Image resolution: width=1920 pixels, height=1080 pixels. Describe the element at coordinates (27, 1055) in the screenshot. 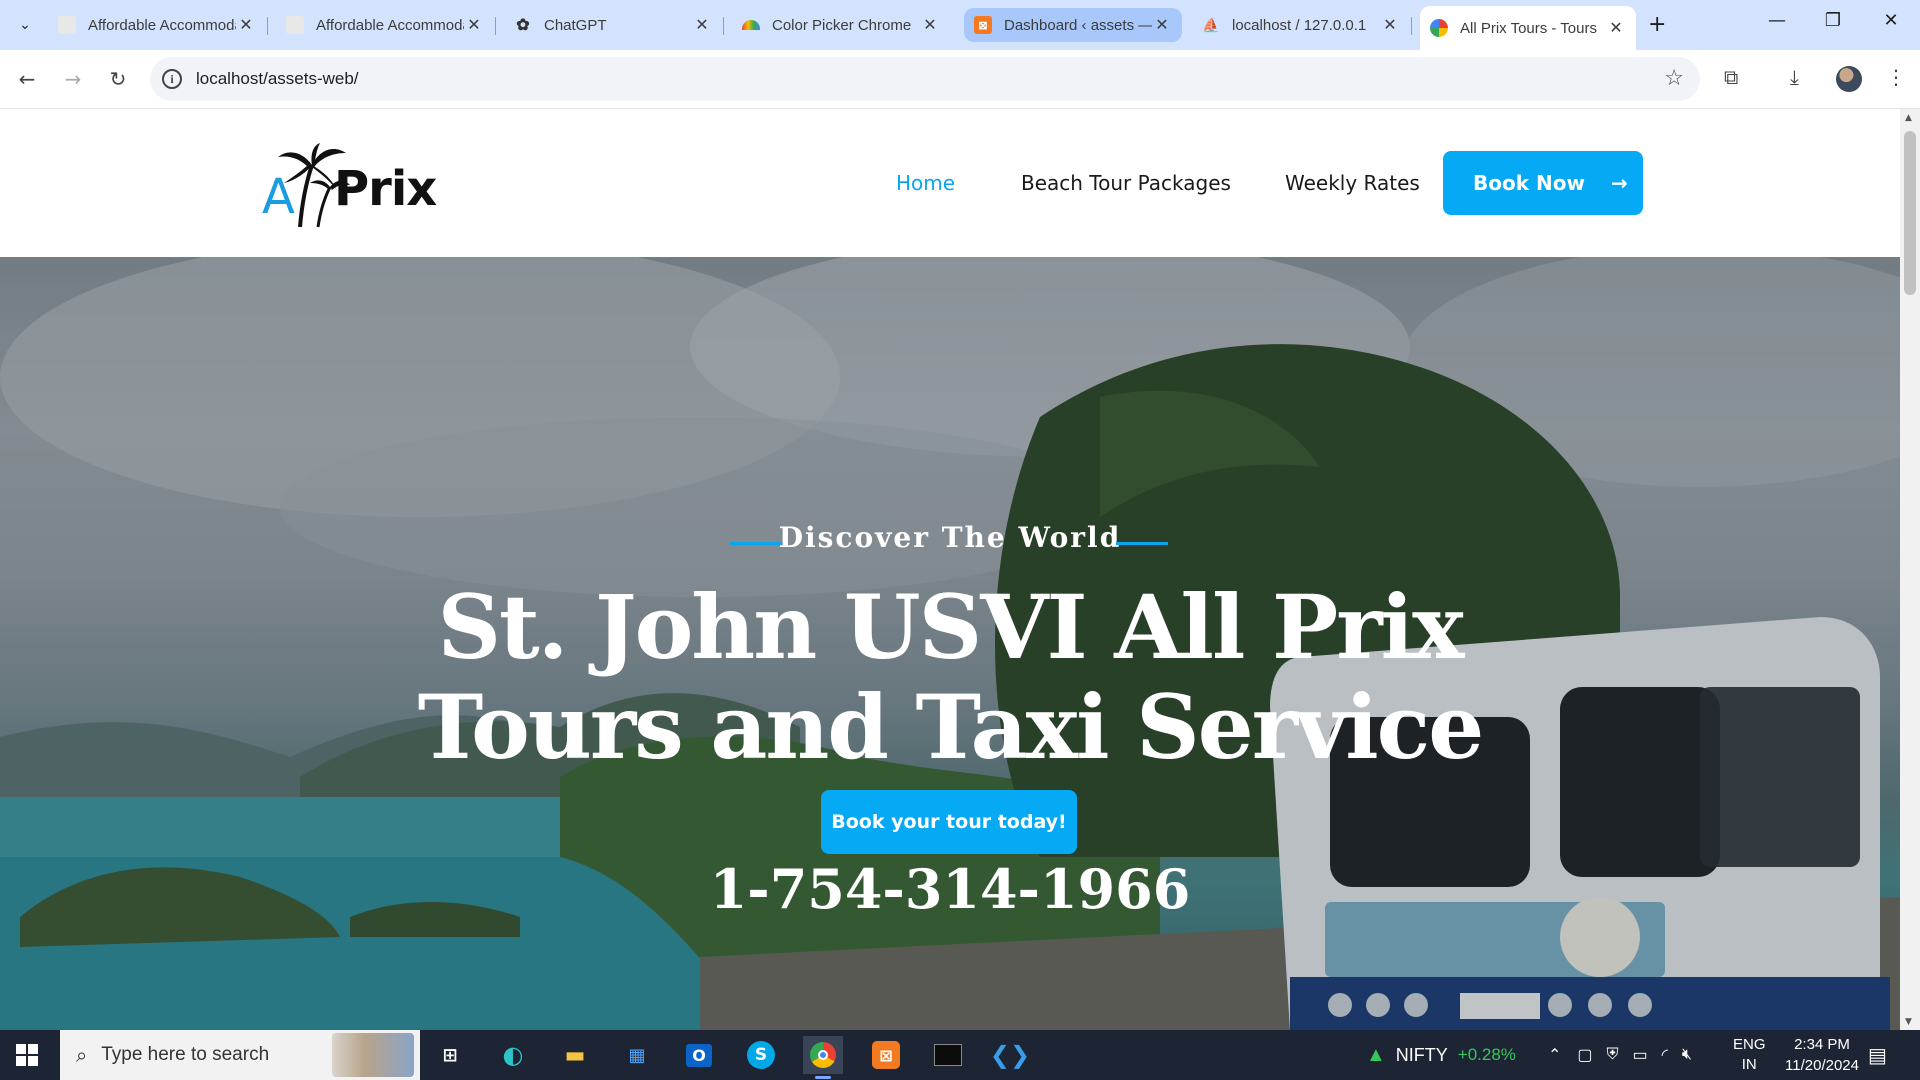

I see `windows-start-icon` at that location.